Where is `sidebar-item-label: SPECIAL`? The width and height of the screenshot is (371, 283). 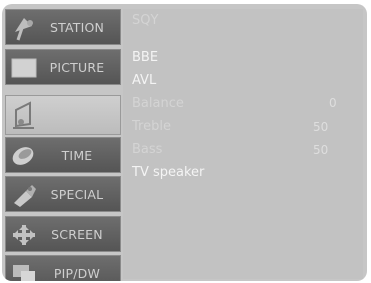 sidebar-item-label: SPECIAL is located at coordinates (77, 194).